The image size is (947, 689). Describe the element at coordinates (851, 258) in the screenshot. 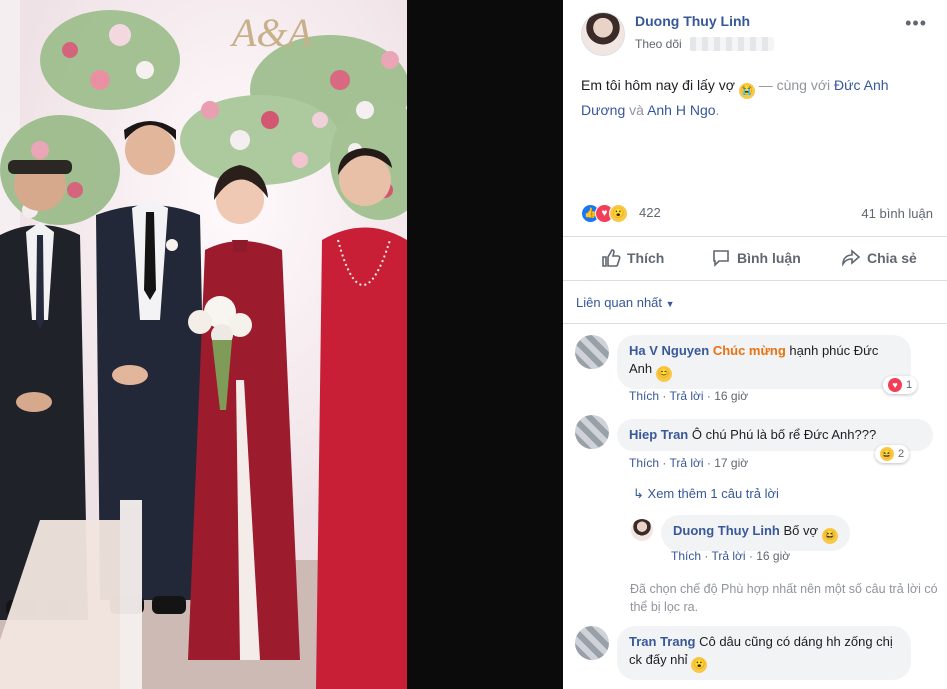

I see `share-icon` at that location.